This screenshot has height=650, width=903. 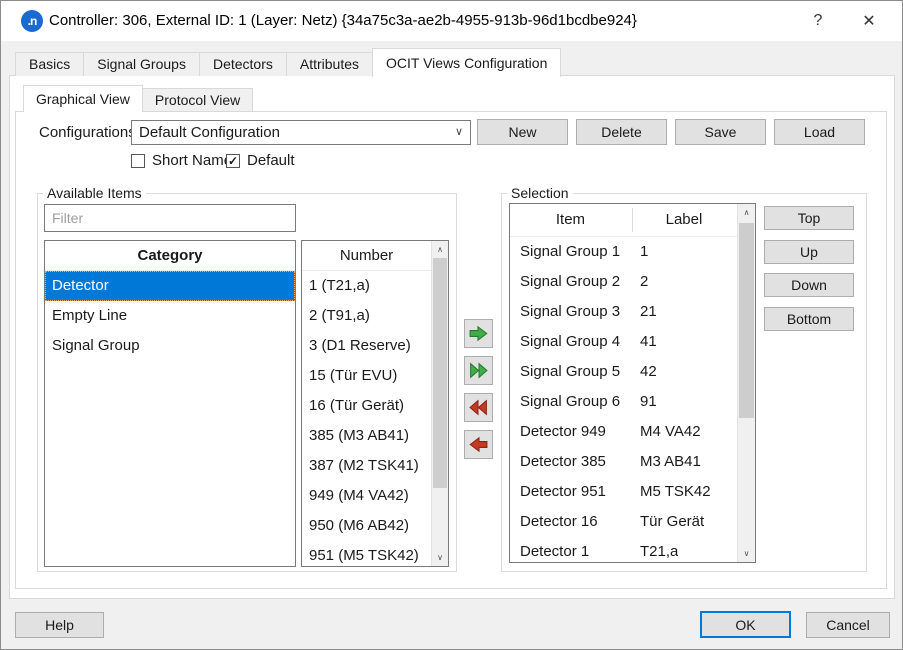 What do you see at coordinates (366, 316) in the screenshot?
I see `number-list-item: 2 (T91,a)` at bounding box center [366, 316].